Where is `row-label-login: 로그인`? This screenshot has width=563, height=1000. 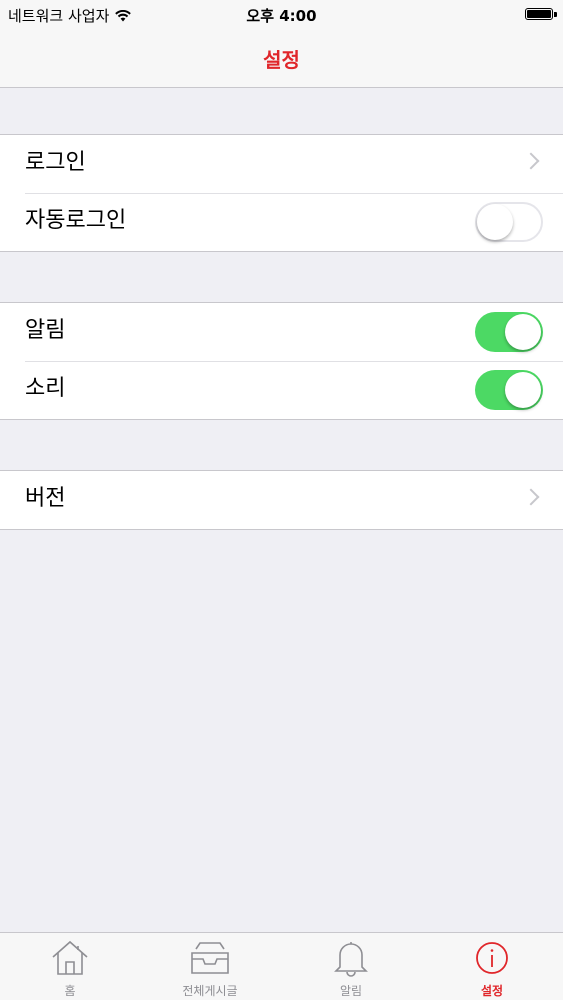 row-label-login: 로그인 is located at coordinates (55, 162).